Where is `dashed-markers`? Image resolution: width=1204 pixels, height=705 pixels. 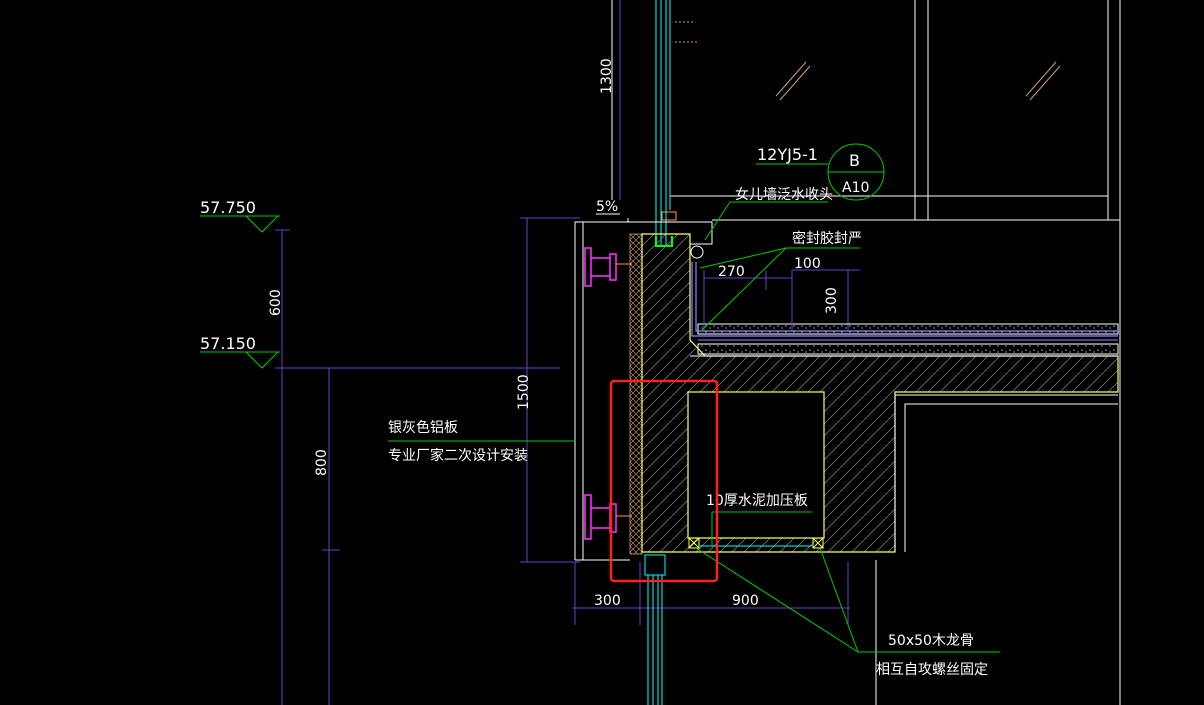 dashed-markers is located at coordinates (686, 32).